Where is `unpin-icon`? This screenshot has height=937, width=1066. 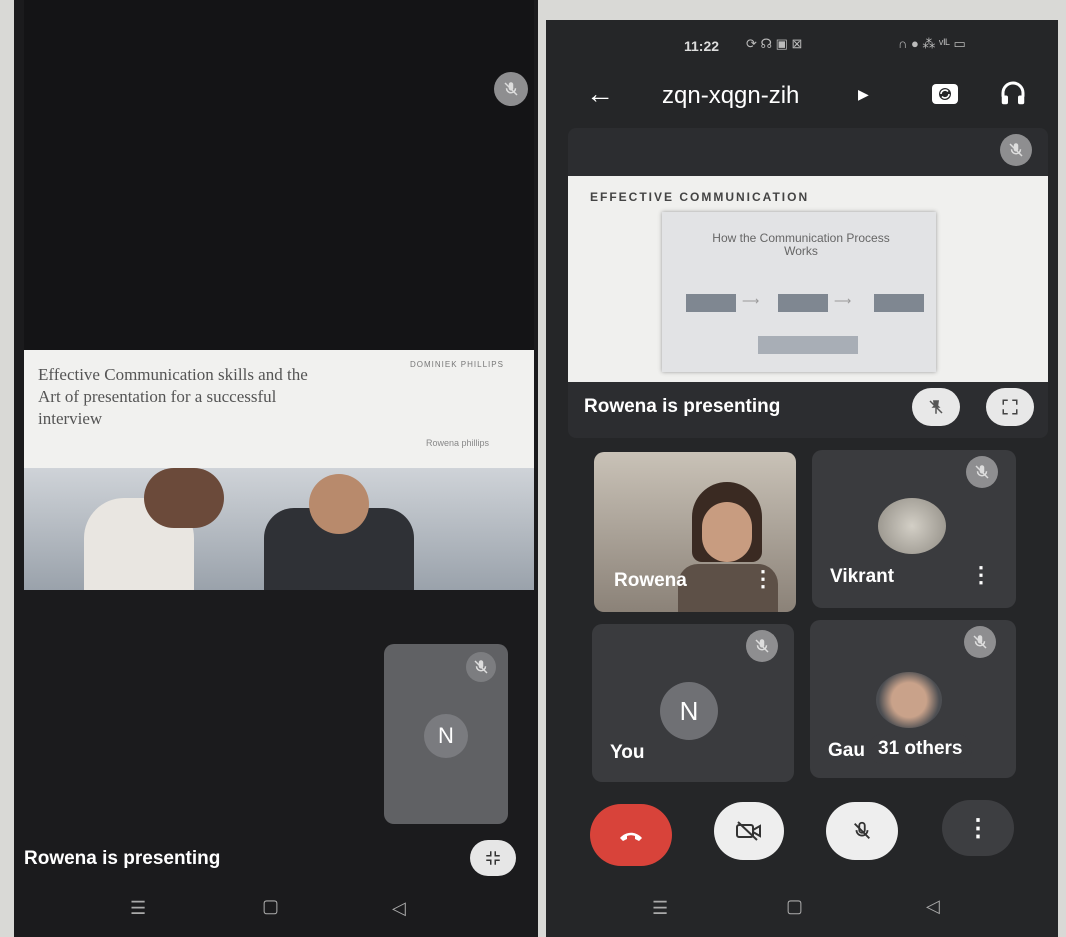
unpin-icon is located at coordinates (936, 407).